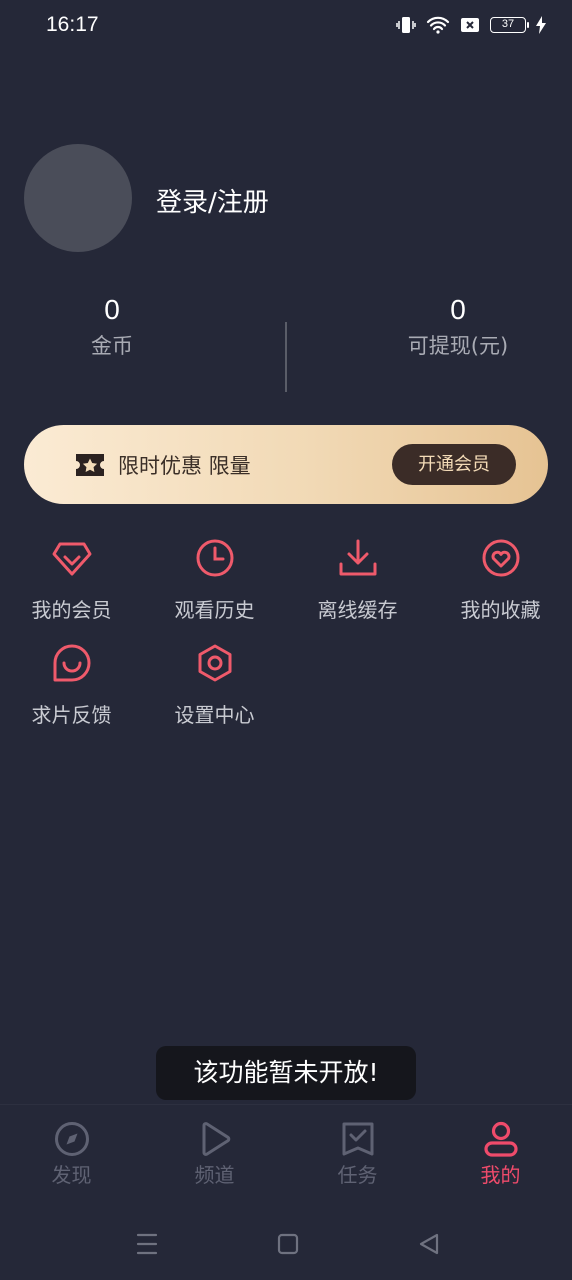 The image size is (572, 1280). I want to click on bottom-nav: 发现 频道 任务 我的, so click(286, 1152).